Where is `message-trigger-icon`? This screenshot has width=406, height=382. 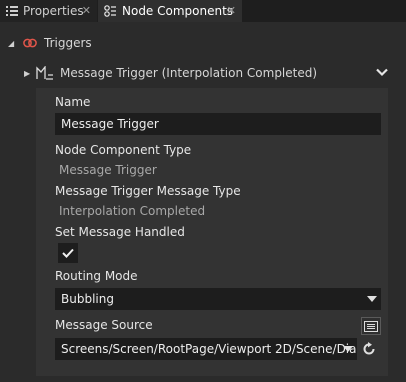 message-trigger-icon is located at coordinates (44, 73).